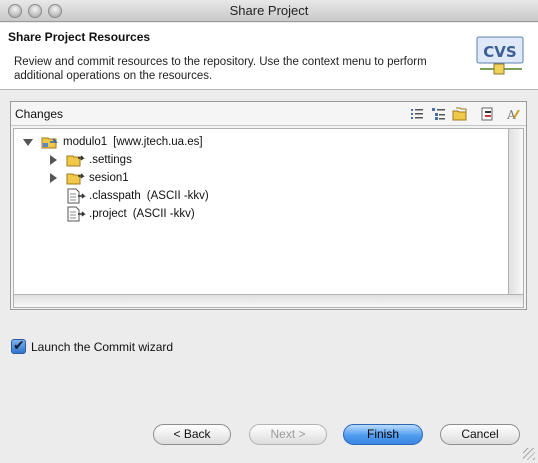  I want to click on changes-panel-header: Changes A, so click(268, 114).